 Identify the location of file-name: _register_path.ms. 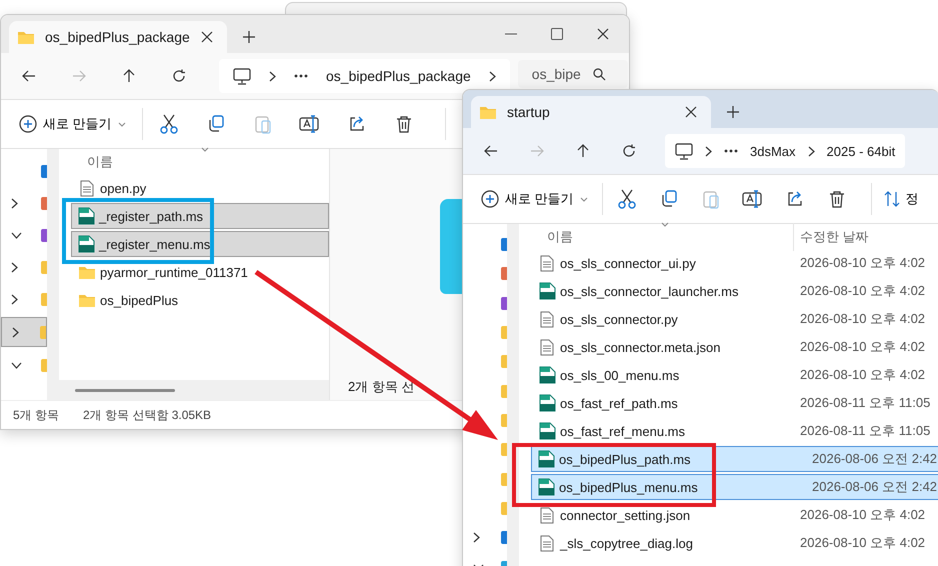
(151, 216).